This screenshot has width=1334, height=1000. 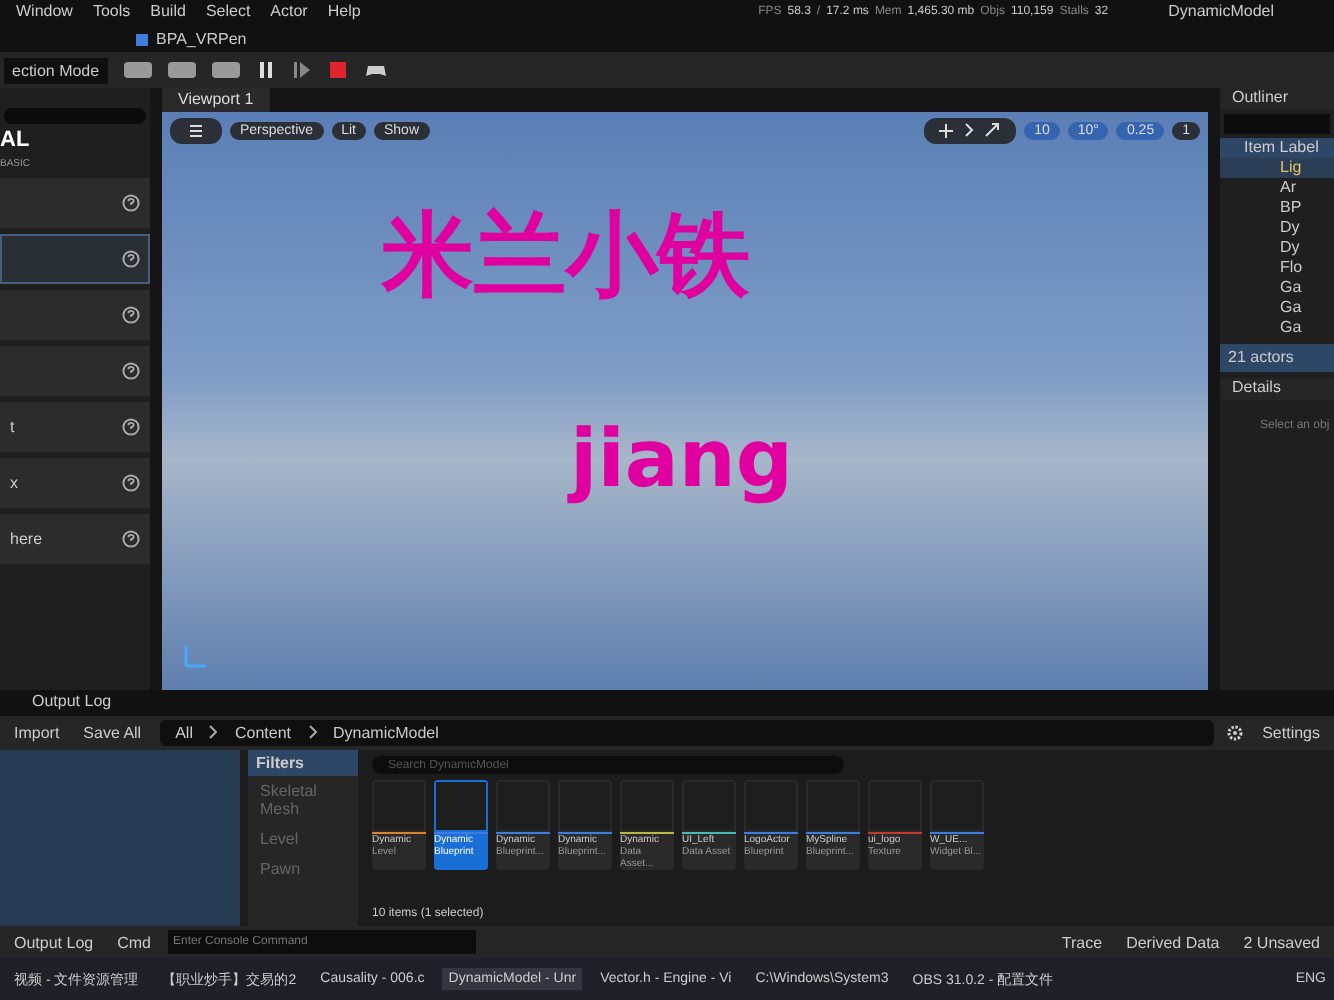 I want to click on save-all-button: Save All, so click(x=112, y=733).